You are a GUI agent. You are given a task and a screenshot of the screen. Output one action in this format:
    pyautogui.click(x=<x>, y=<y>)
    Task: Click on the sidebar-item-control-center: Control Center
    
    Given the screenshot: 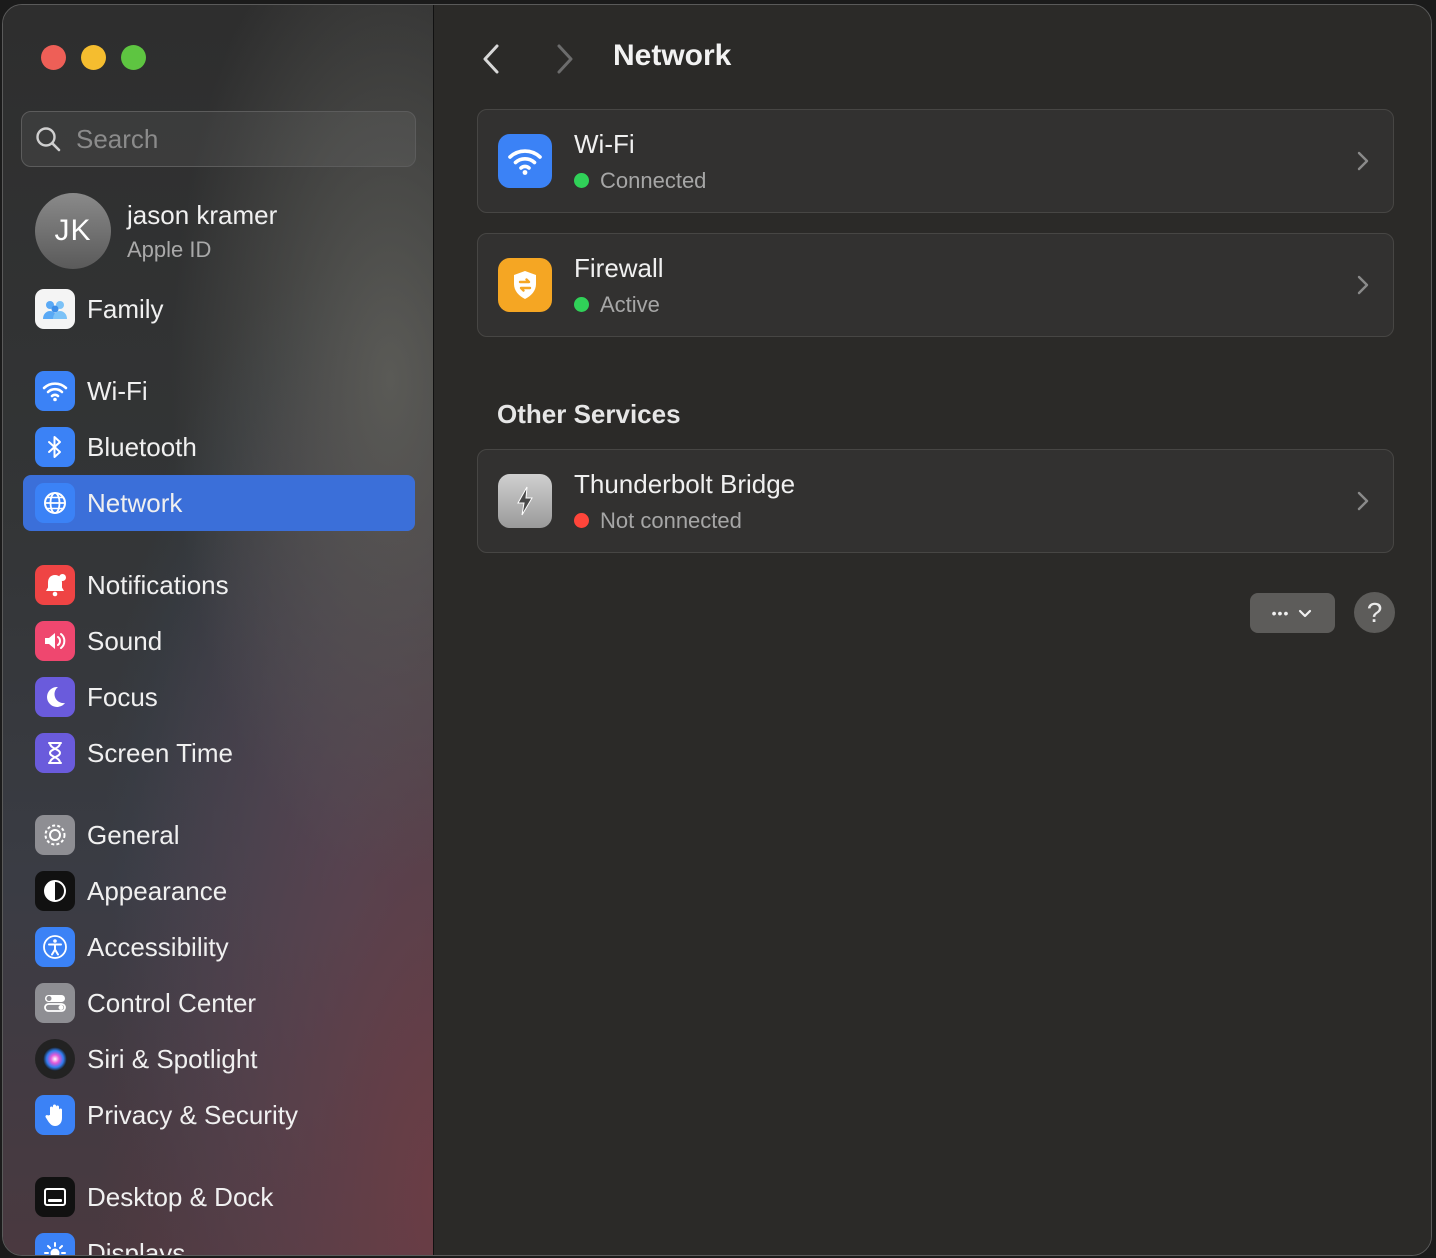 What is the action you would take?
    pyautogui.click(x=219, y=1003)
    